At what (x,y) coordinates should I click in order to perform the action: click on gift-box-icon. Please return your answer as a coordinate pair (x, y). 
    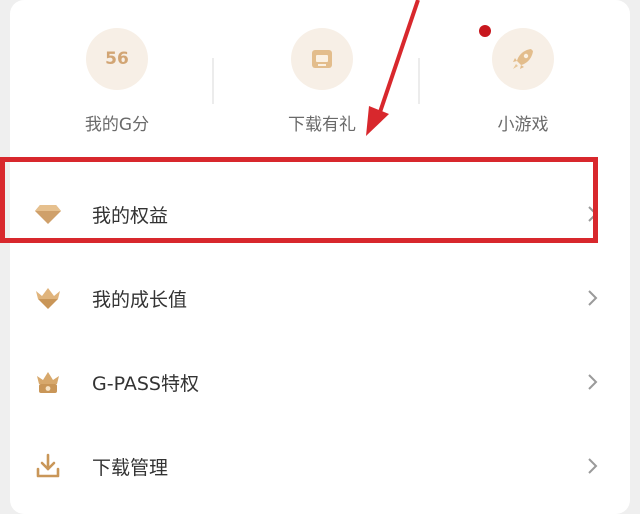
    Looking at the image, I should click on (322, 59).